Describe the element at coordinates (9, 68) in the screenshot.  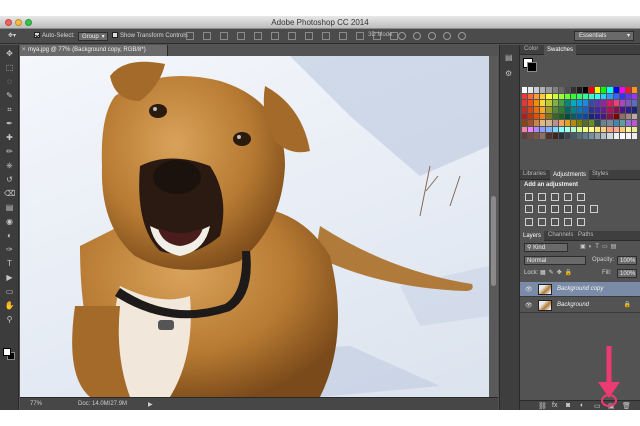
I see `marquee-tool-icon: ⬚` at that location.